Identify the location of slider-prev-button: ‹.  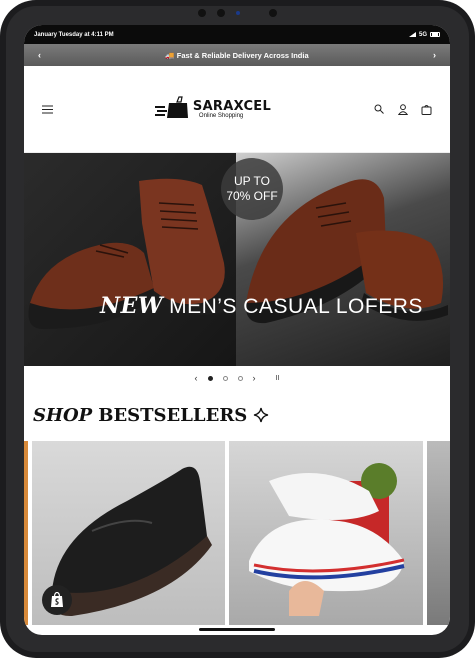
(196, 378).